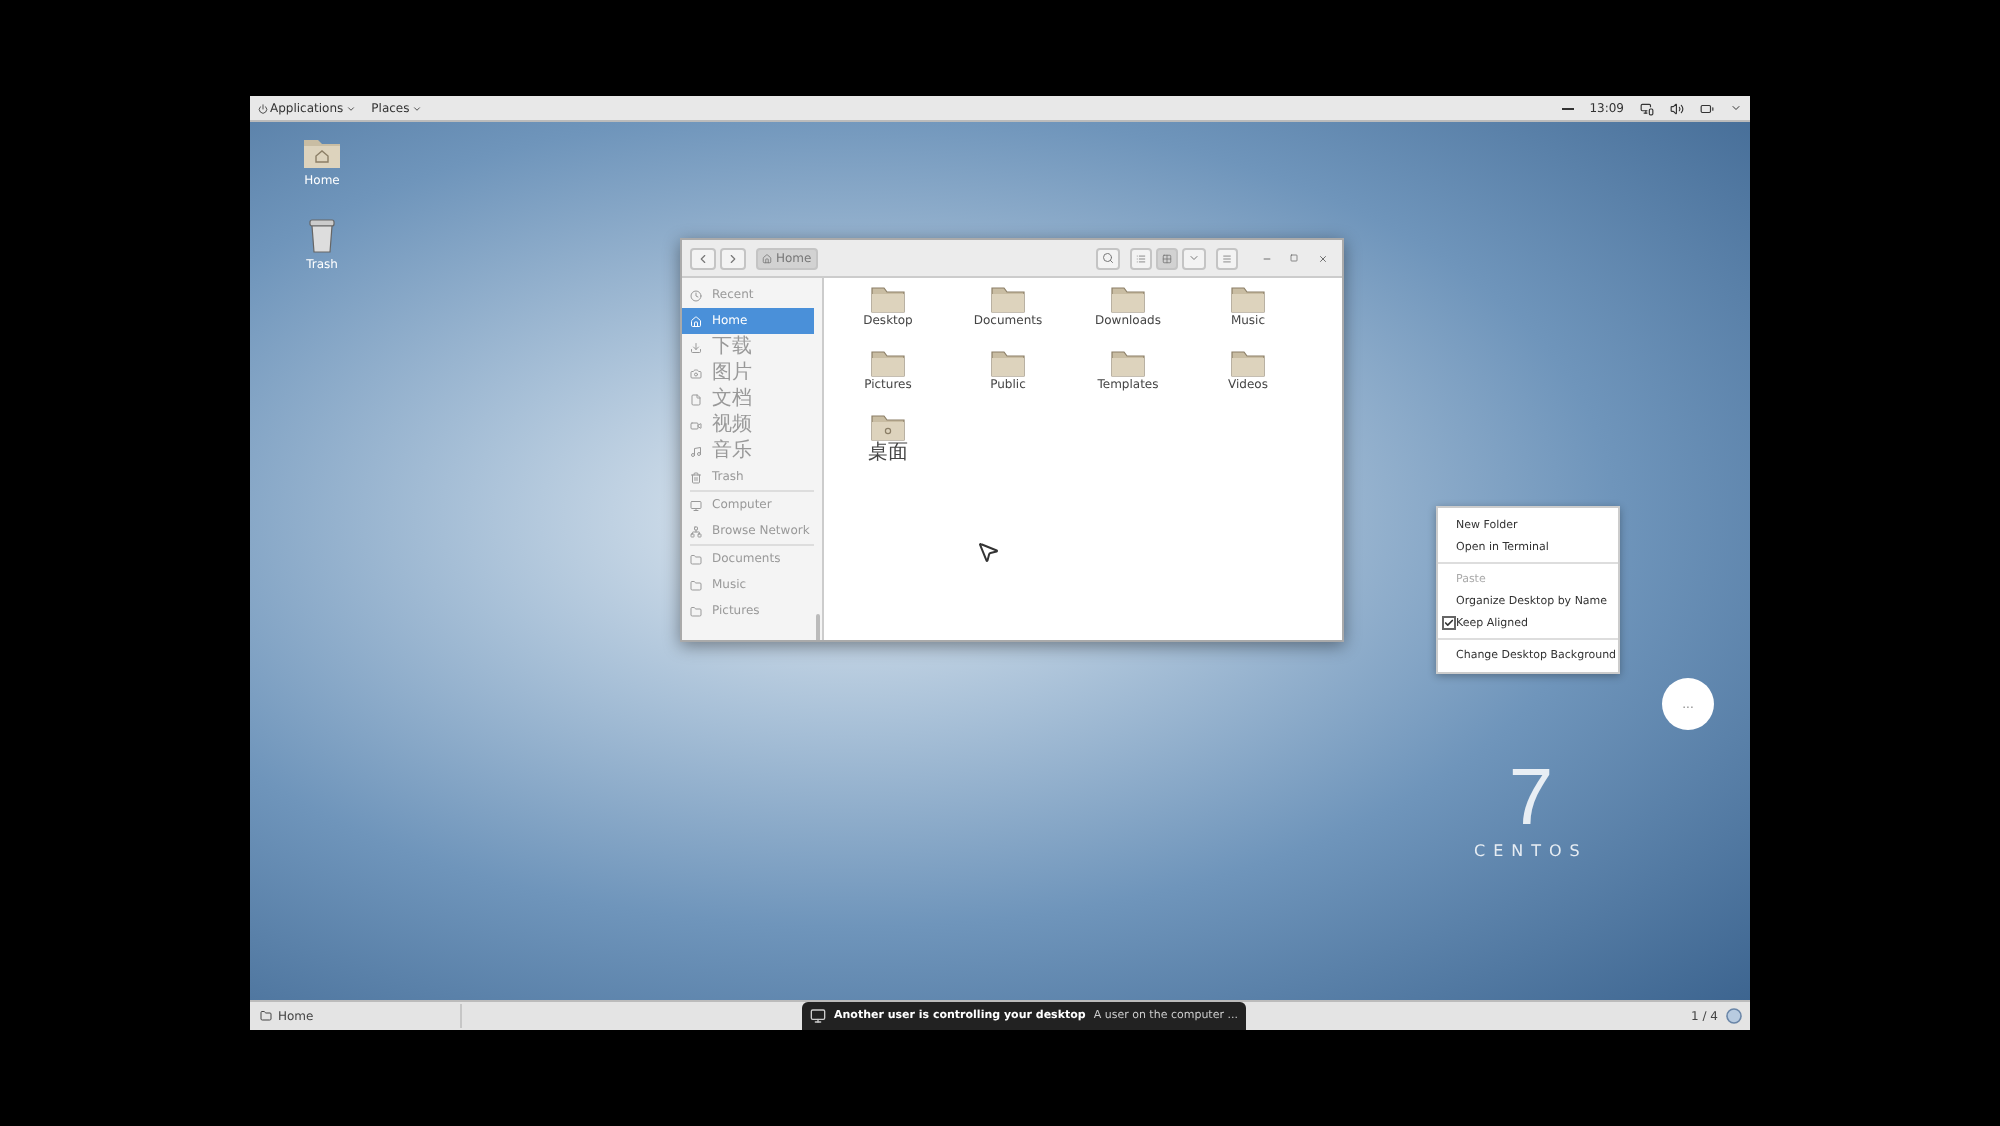 The height and width of the screenshot is (1126, 2000). I want to click on sidebar-item: 文档, so click(748, 399).